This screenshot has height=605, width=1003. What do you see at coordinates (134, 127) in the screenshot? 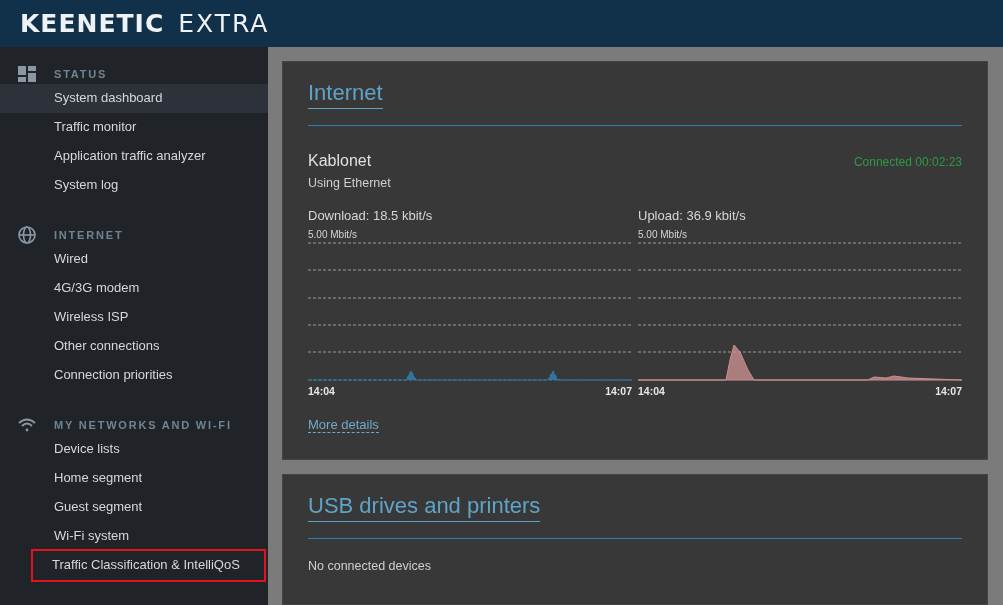
I see `nav-item: Traffic monitor` at bounding box center [134, 127].